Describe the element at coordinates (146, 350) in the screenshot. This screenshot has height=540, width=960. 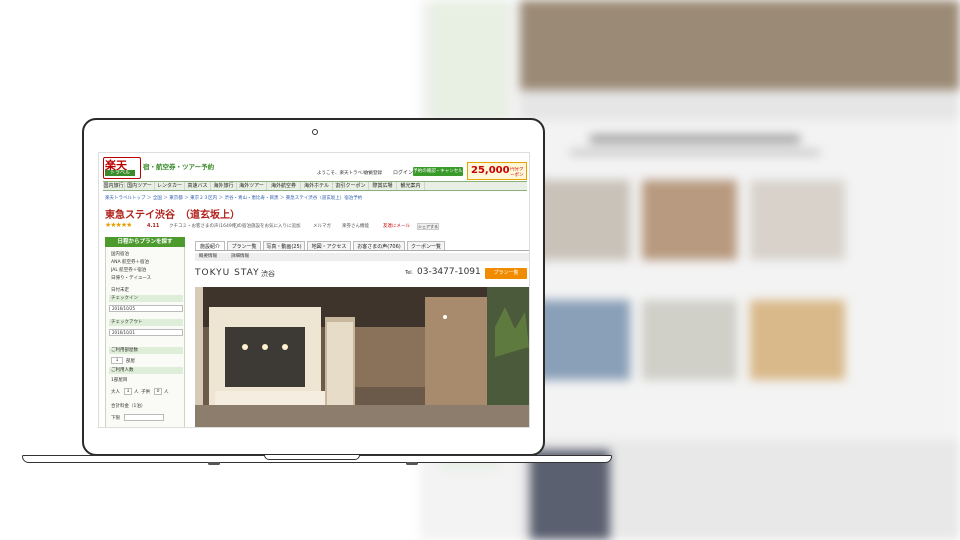
I see `rooms-label: ご利用部屋数` at that location.